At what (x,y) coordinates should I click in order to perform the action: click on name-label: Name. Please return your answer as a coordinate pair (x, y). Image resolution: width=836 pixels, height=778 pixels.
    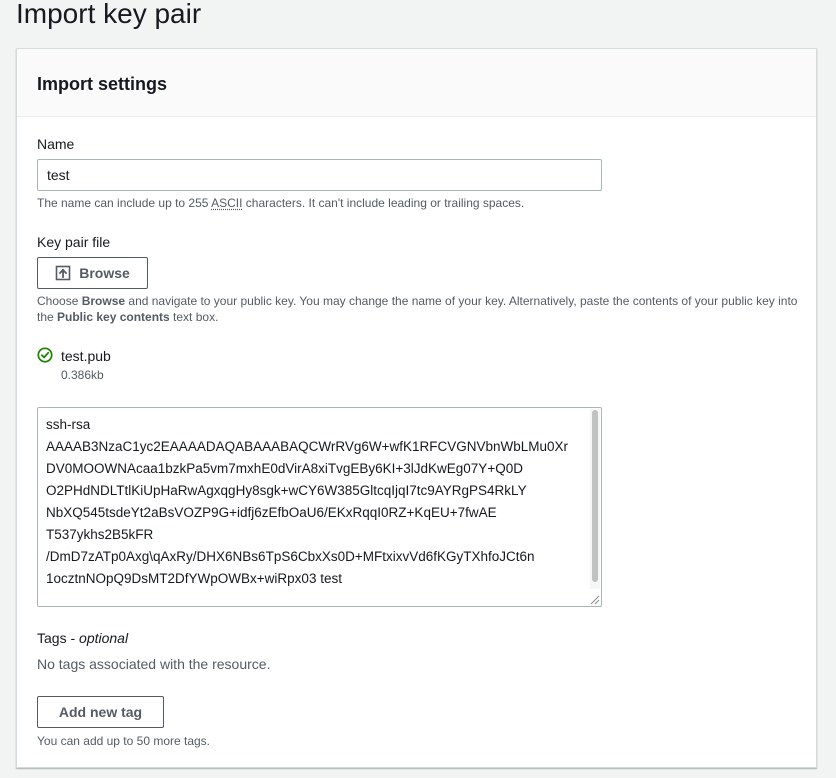
    Looking at the image, I should click on (56, 144).